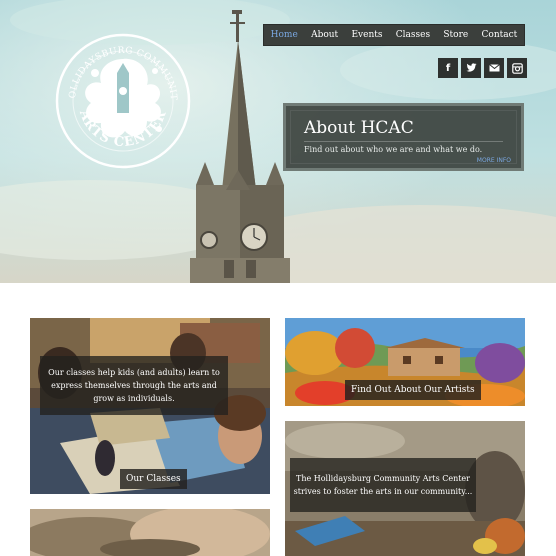 The width and height of the screenshot is (556, 556). I want to click on about-divider, so click(403, 141).